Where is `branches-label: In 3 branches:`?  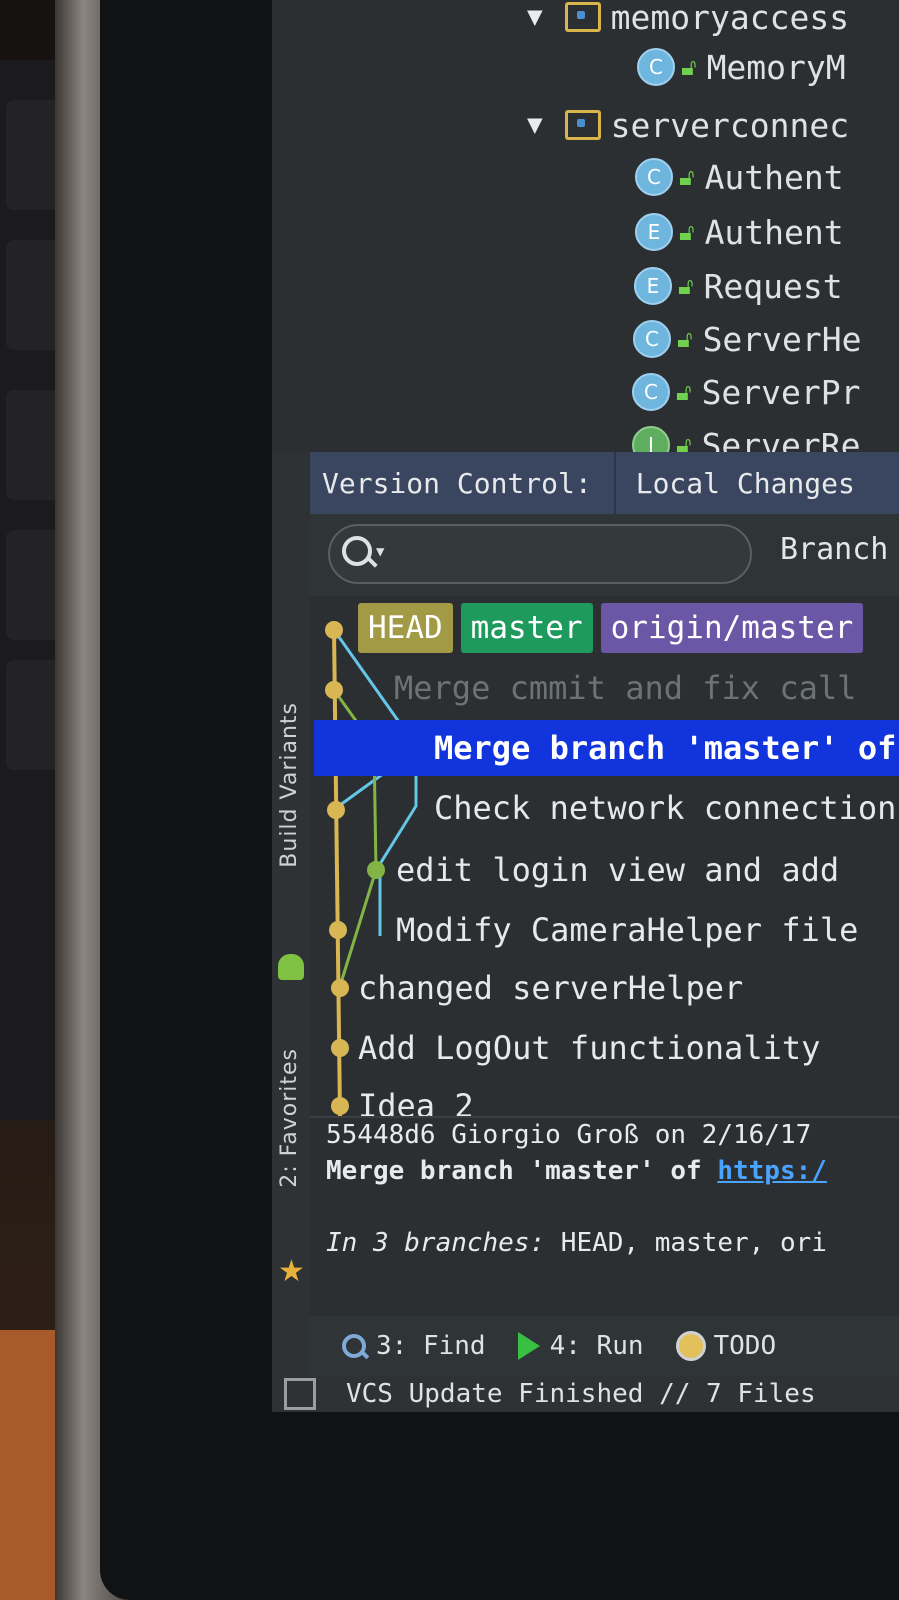
branches-label: In 3 branches: is located at coordinates (436, 1243).